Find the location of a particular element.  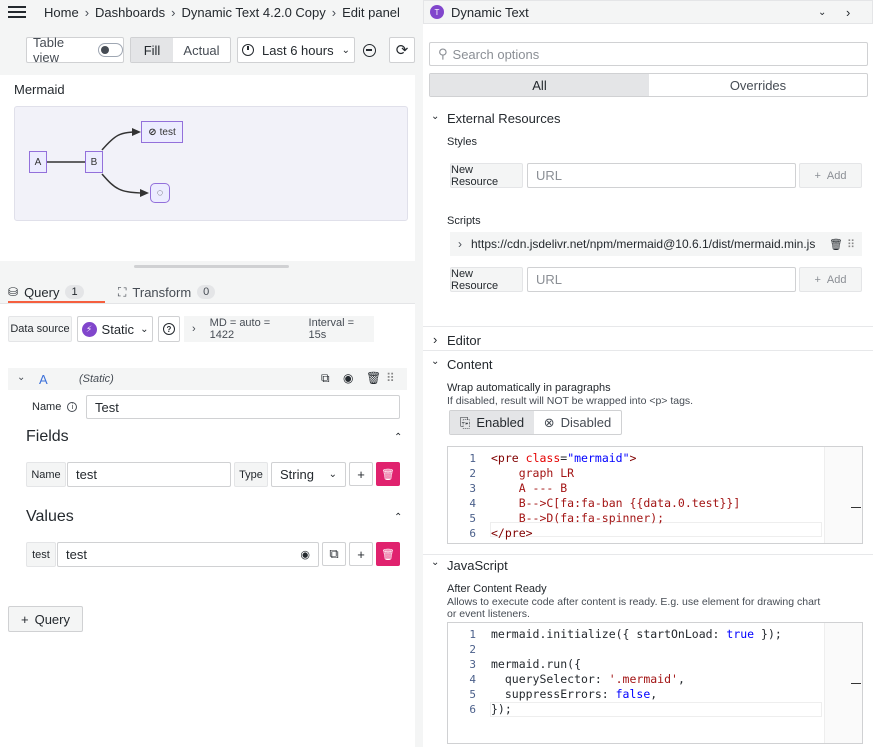

add-query-label: Query is located at coordinates (52, 619).